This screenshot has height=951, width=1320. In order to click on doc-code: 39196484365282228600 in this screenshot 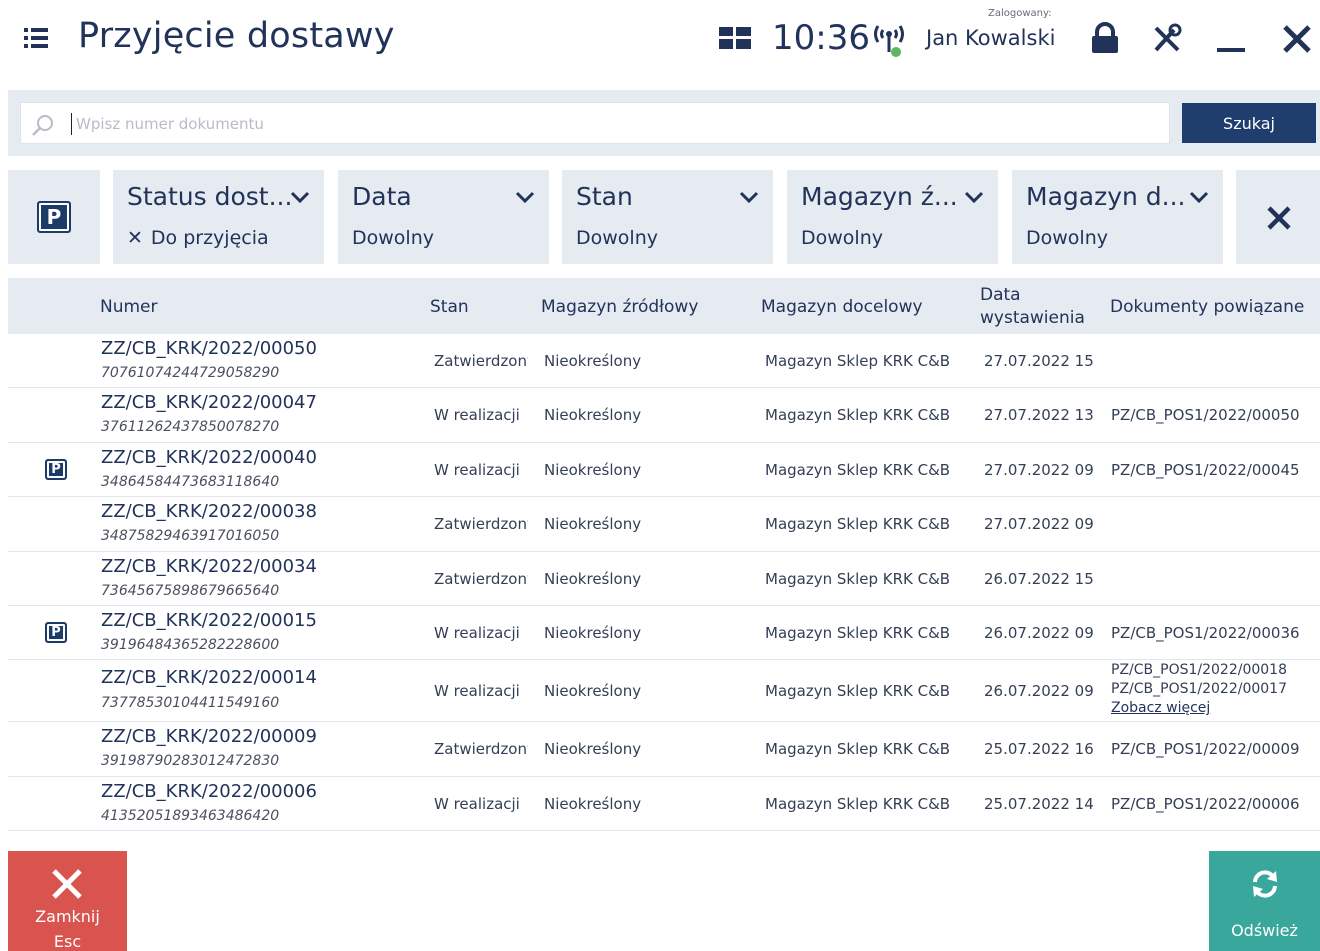, I will do `click(190, 644)`.